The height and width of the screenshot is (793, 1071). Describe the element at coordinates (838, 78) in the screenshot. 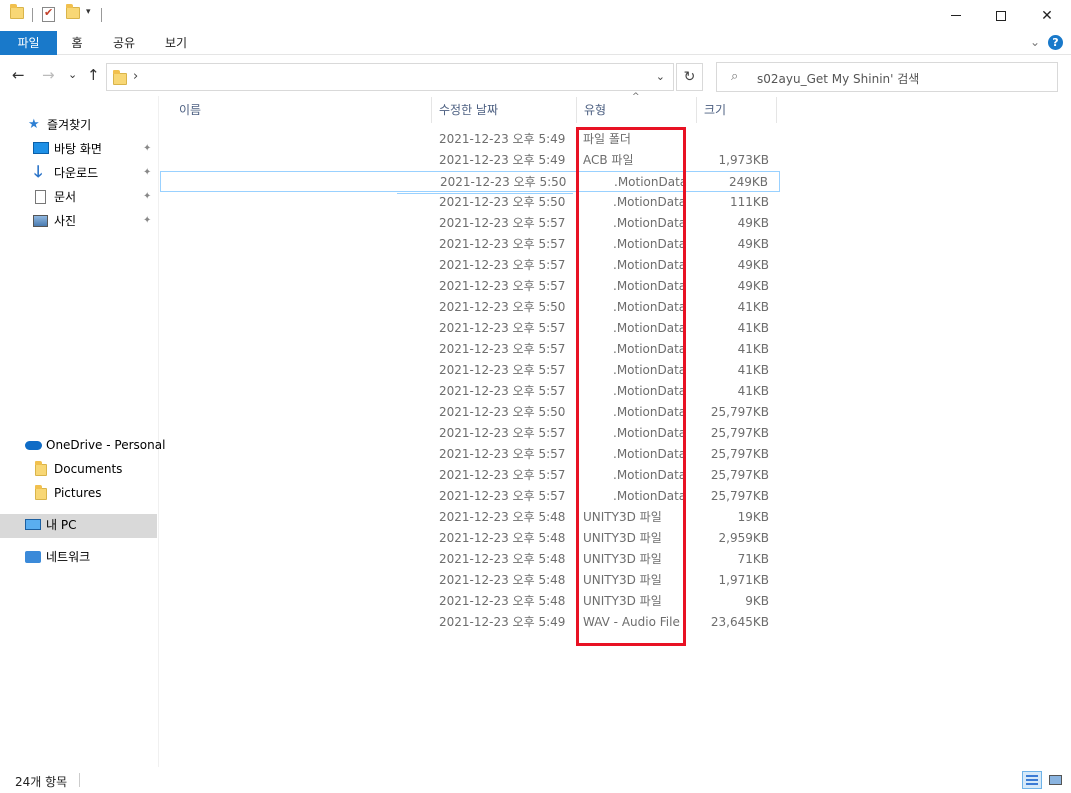

I see `search-input: s02ayu_Get My Shinin' 검색` at that location.